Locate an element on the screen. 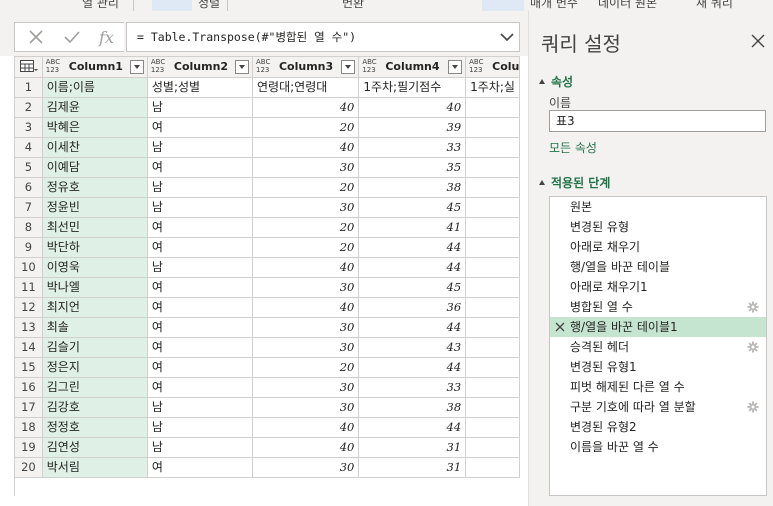 This screenshot has width=773, height=506. row-number: 8 is located at coordinates (29, 227).